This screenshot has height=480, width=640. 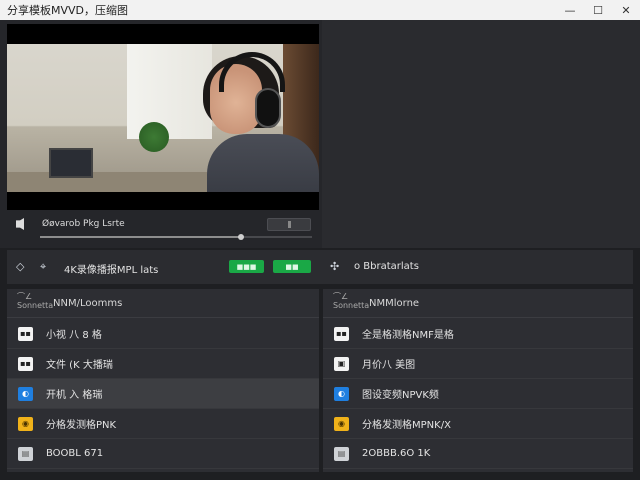 I want to click on panel-title: NMMlorne, so click(x=394, y=303).